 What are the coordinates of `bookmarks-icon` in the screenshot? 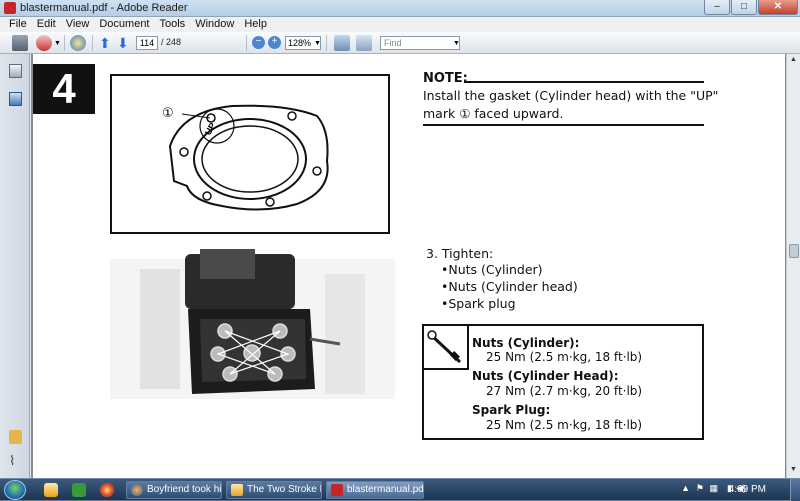 It's located at (15, 99).